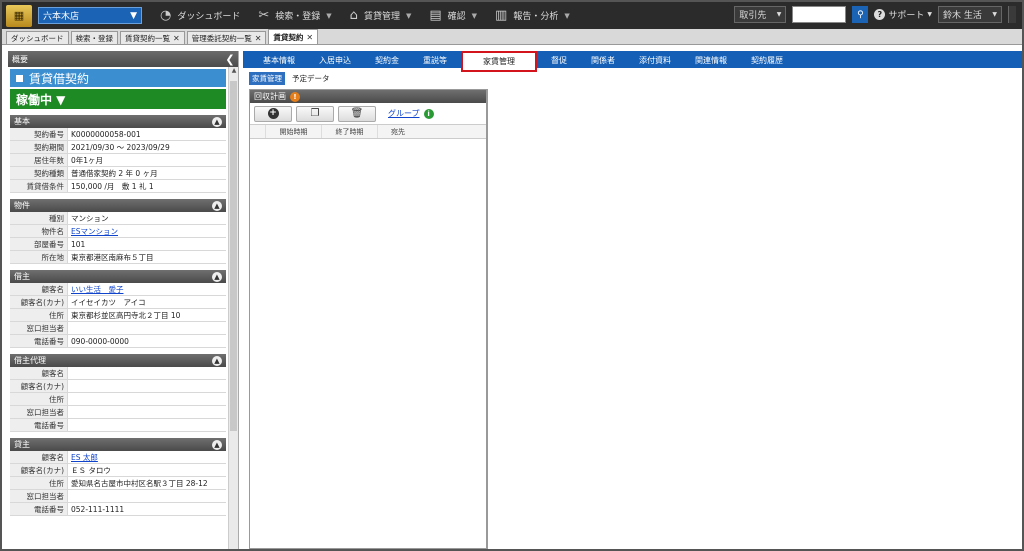  Describe the element at coordinates (22, 205) in the screenshot. I see `section-title: 物件` at that location.